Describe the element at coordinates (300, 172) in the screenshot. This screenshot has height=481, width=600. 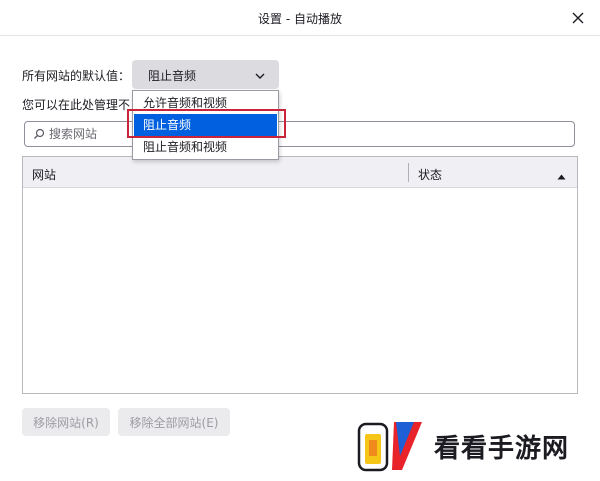
I see `table-header: 网站 状态` at that location.